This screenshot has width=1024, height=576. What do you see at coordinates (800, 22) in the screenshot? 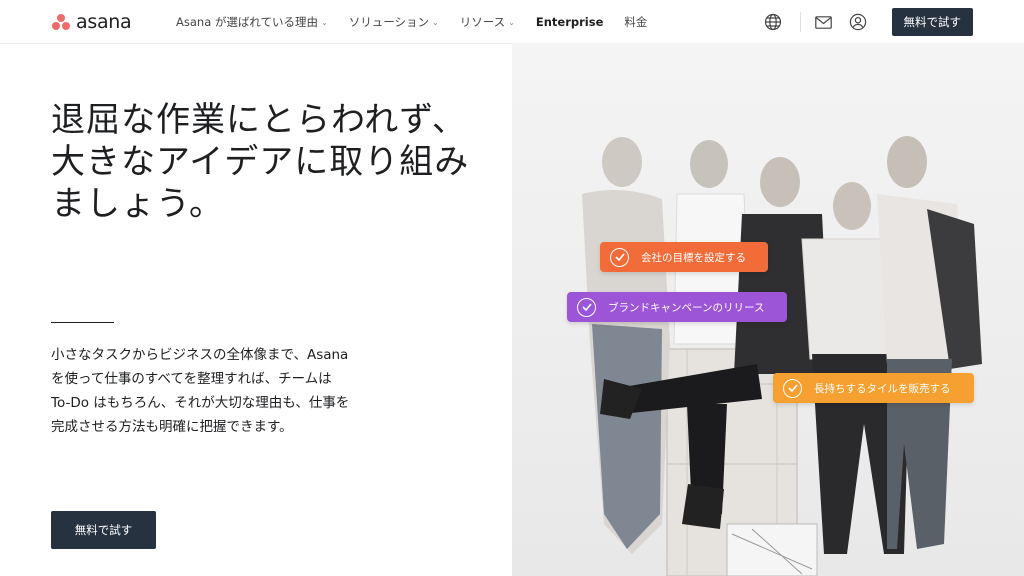
I see `nav-divider` at bounding box center [800, 22].